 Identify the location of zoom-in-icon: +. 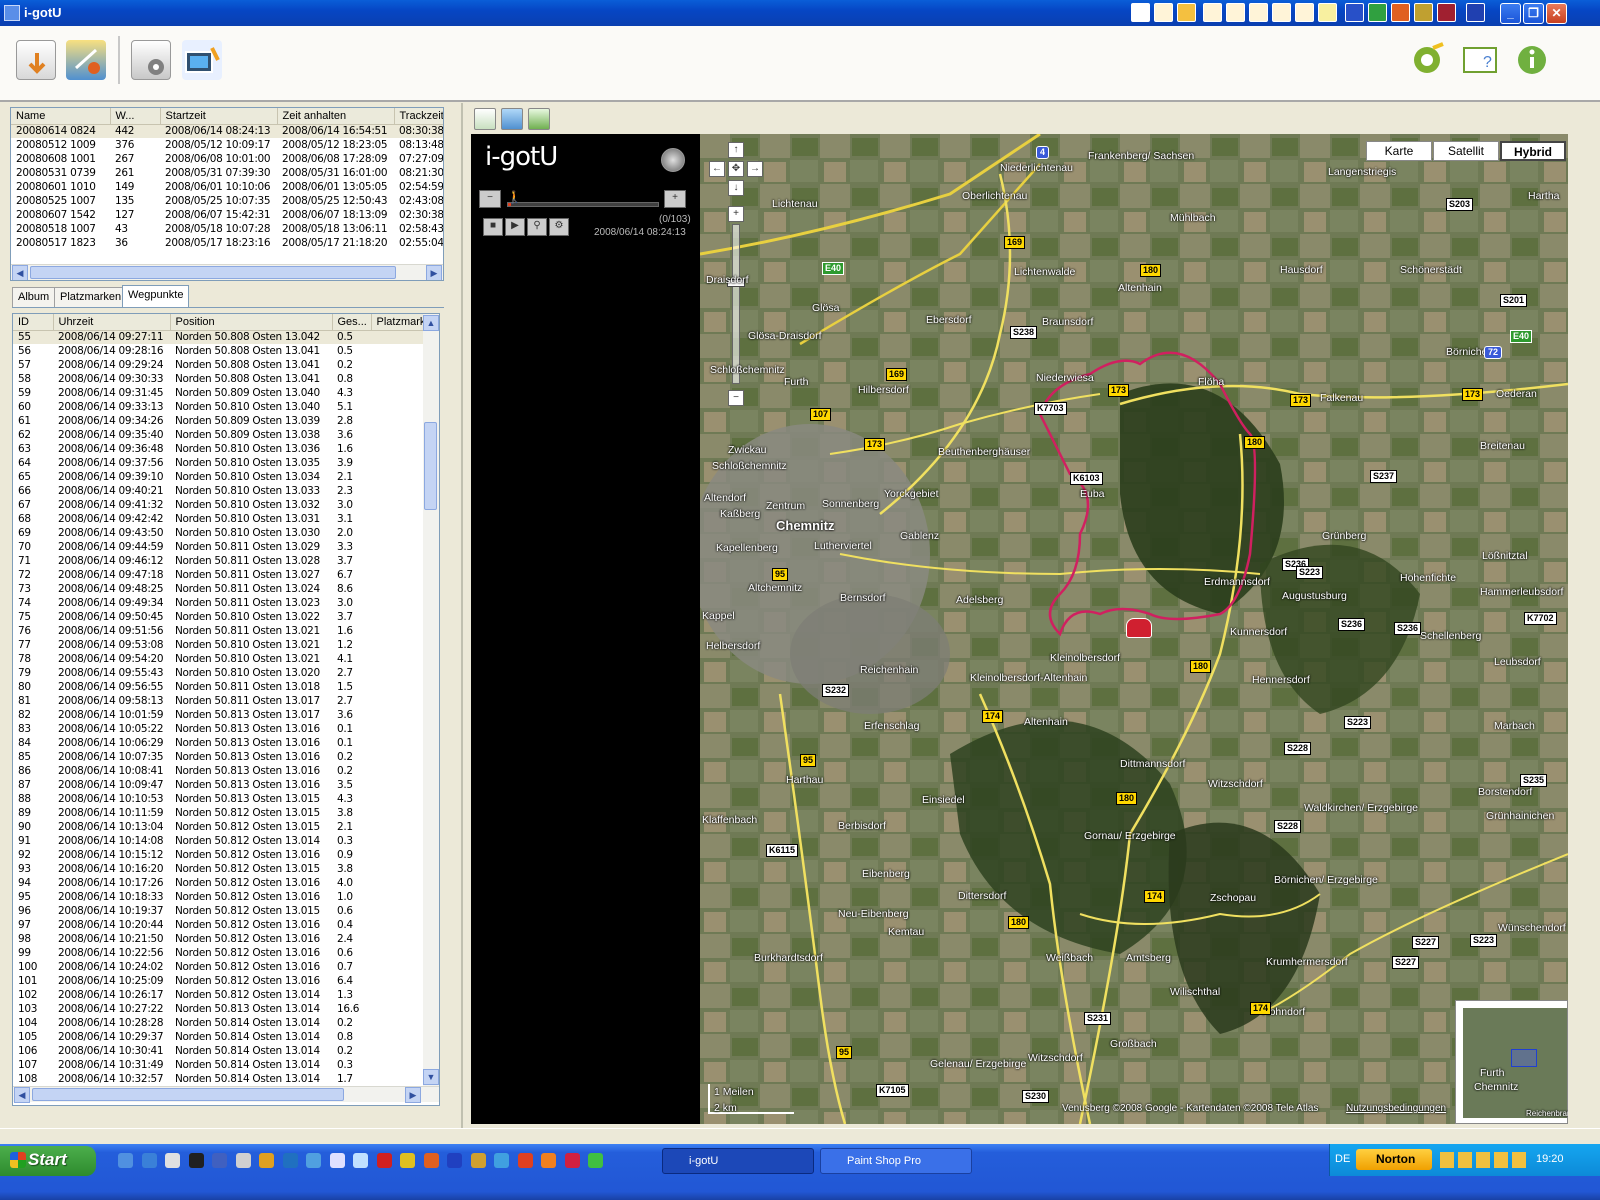
(736, 214).